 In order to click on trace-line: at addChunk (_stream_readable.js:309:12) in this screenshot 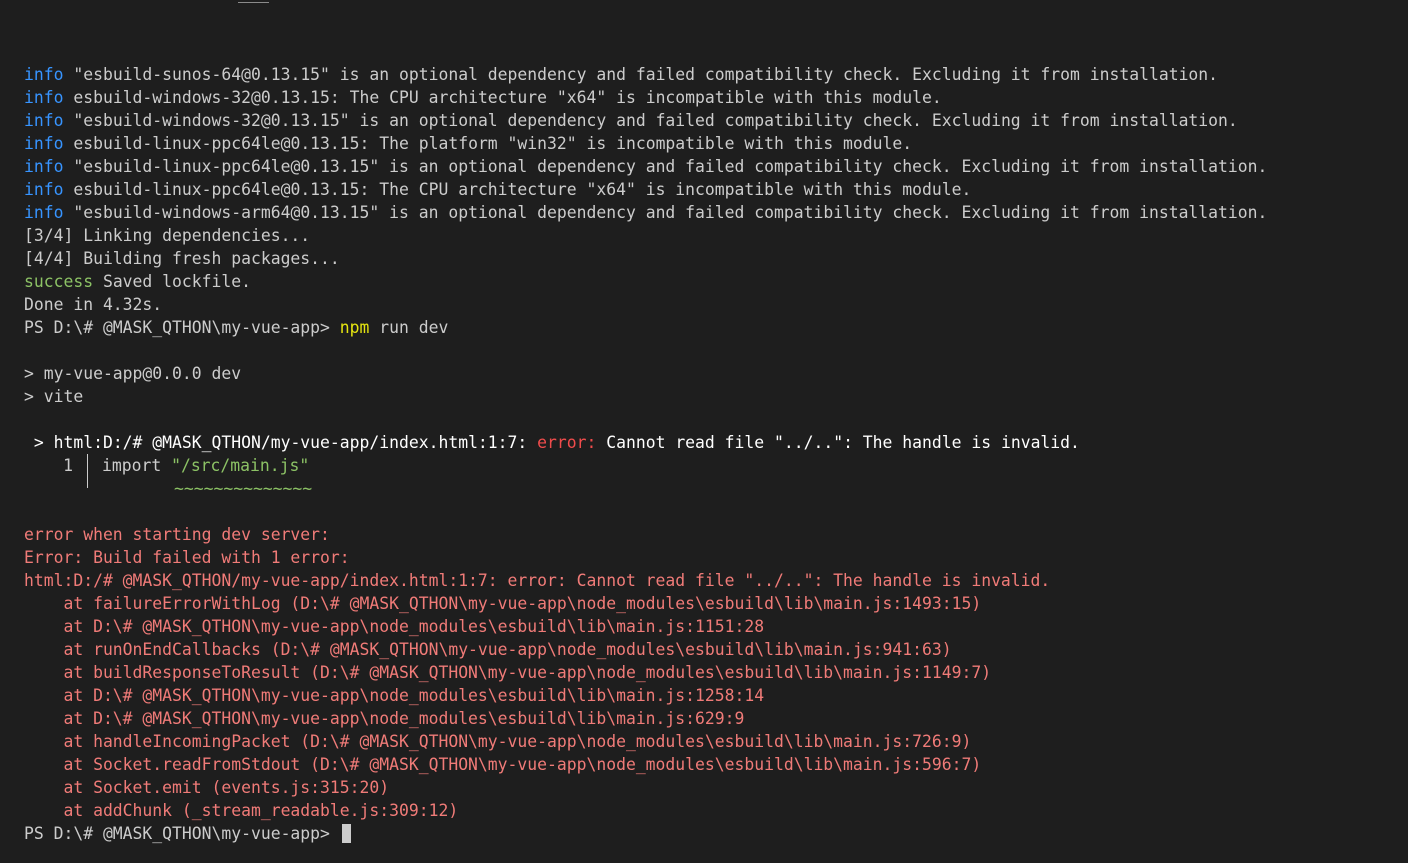, I will do `click(241, 810)`.